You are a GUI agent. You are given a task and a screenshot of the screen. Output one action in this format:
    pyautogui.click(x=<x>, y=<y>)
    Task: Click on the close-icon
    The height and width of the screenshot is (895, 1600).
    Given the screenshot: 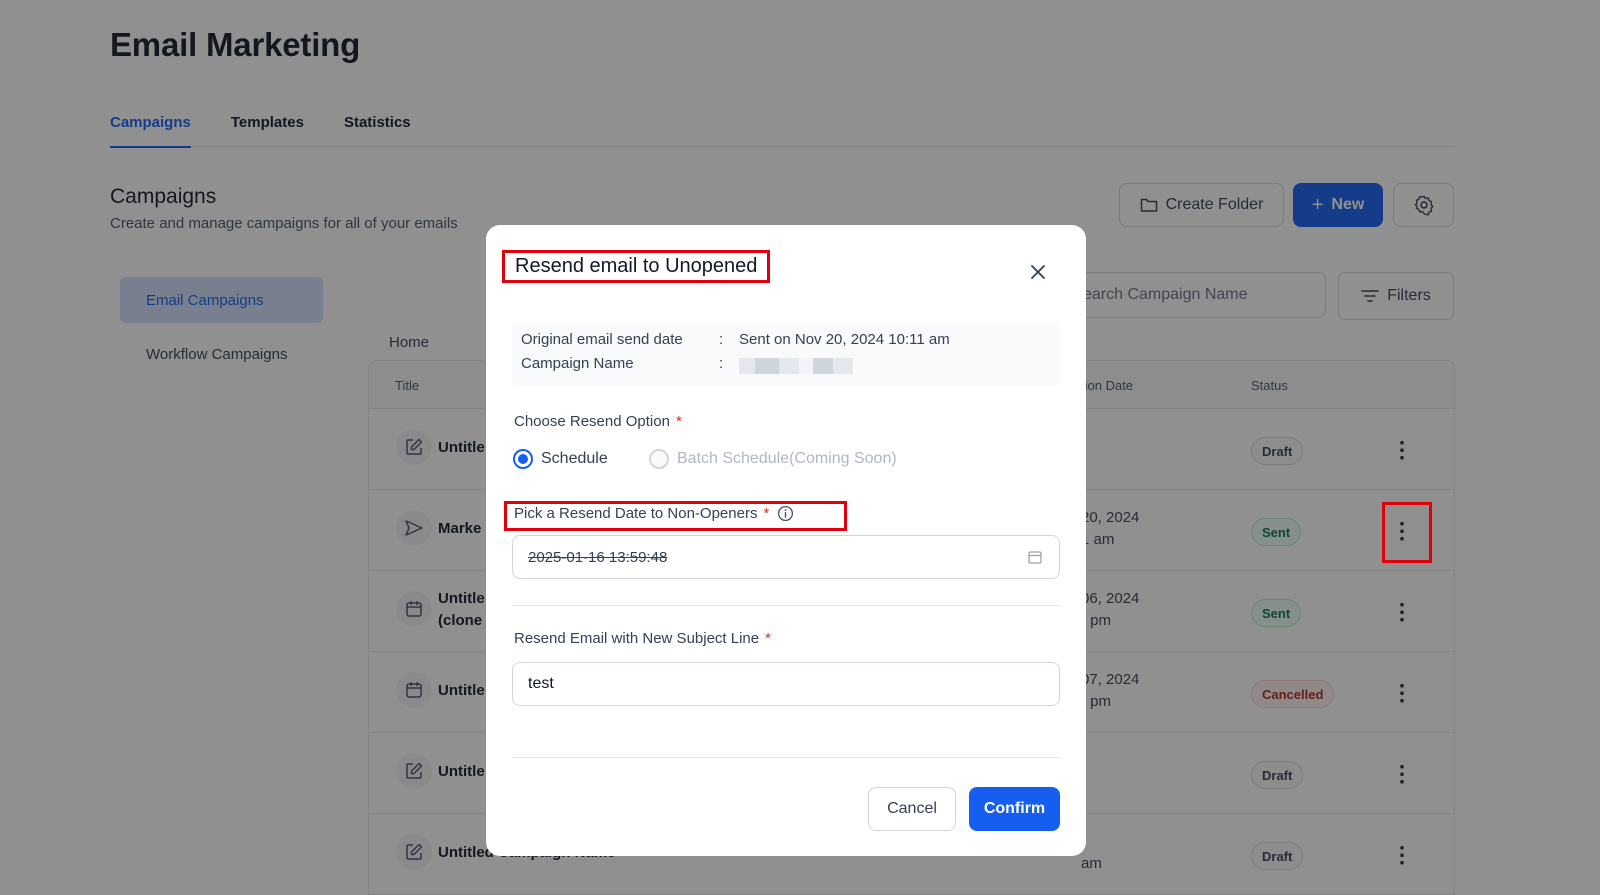 What is the action you would take?
    pyautogui.click(x=1038, y=272)
    